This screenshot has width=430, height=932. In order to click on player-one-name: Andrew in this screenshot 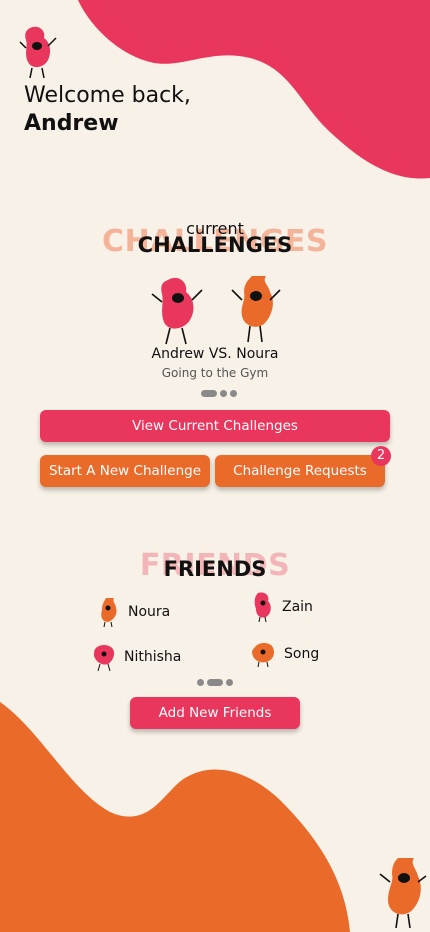, I will do `click(178, 354)`.